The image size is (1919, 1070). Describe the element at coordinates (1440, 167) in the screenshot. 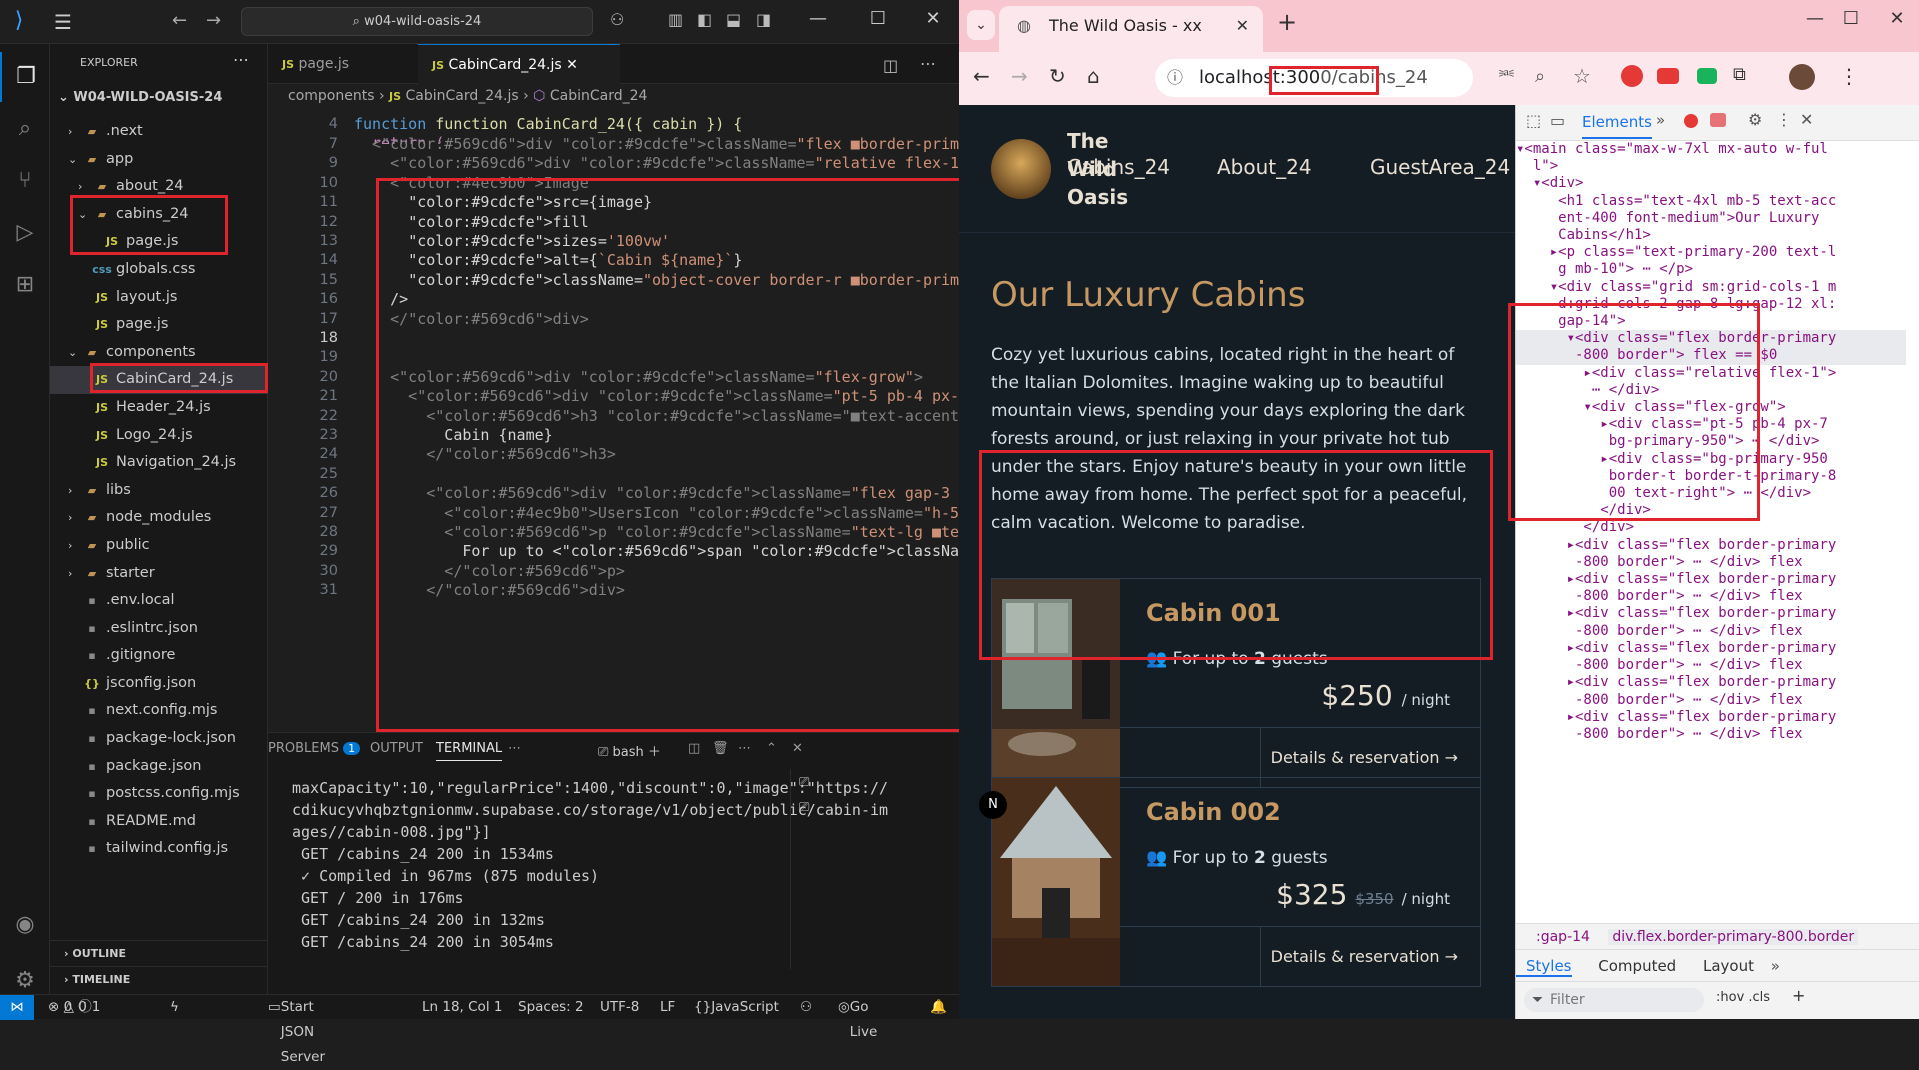

I see `nav-guest-area: GuestArea_24` at that location.